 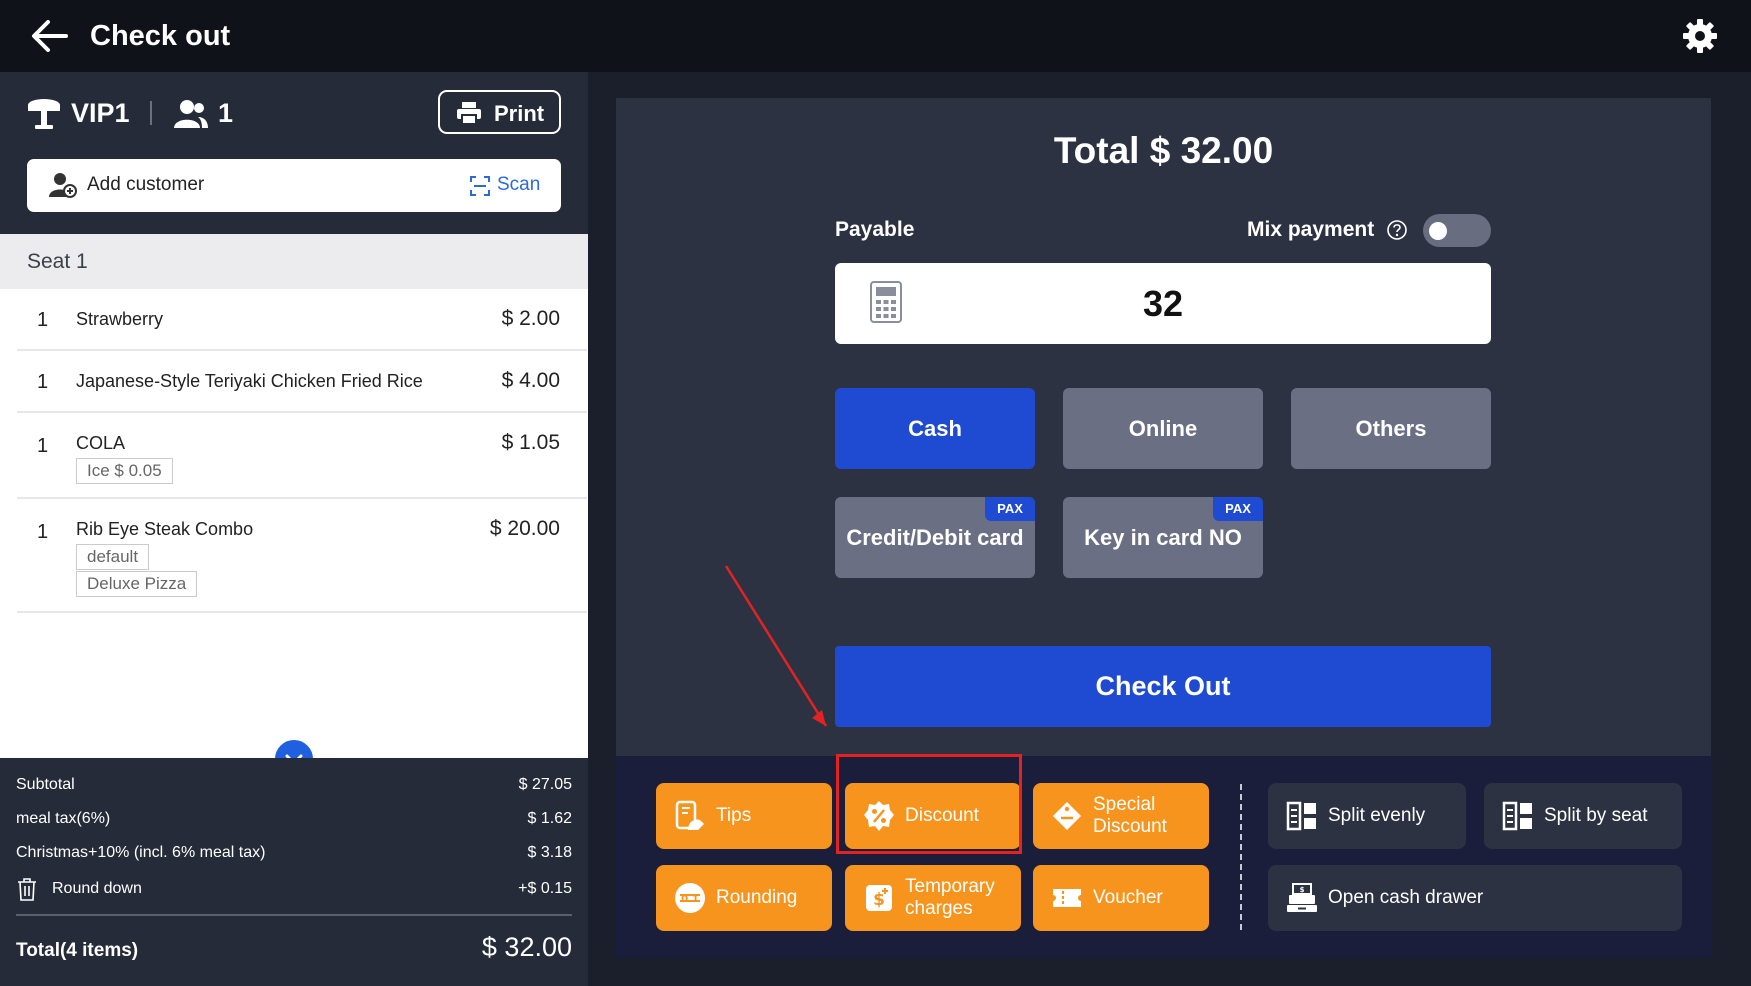 I want to click on tag-icon, so click(x=1067, y=816).